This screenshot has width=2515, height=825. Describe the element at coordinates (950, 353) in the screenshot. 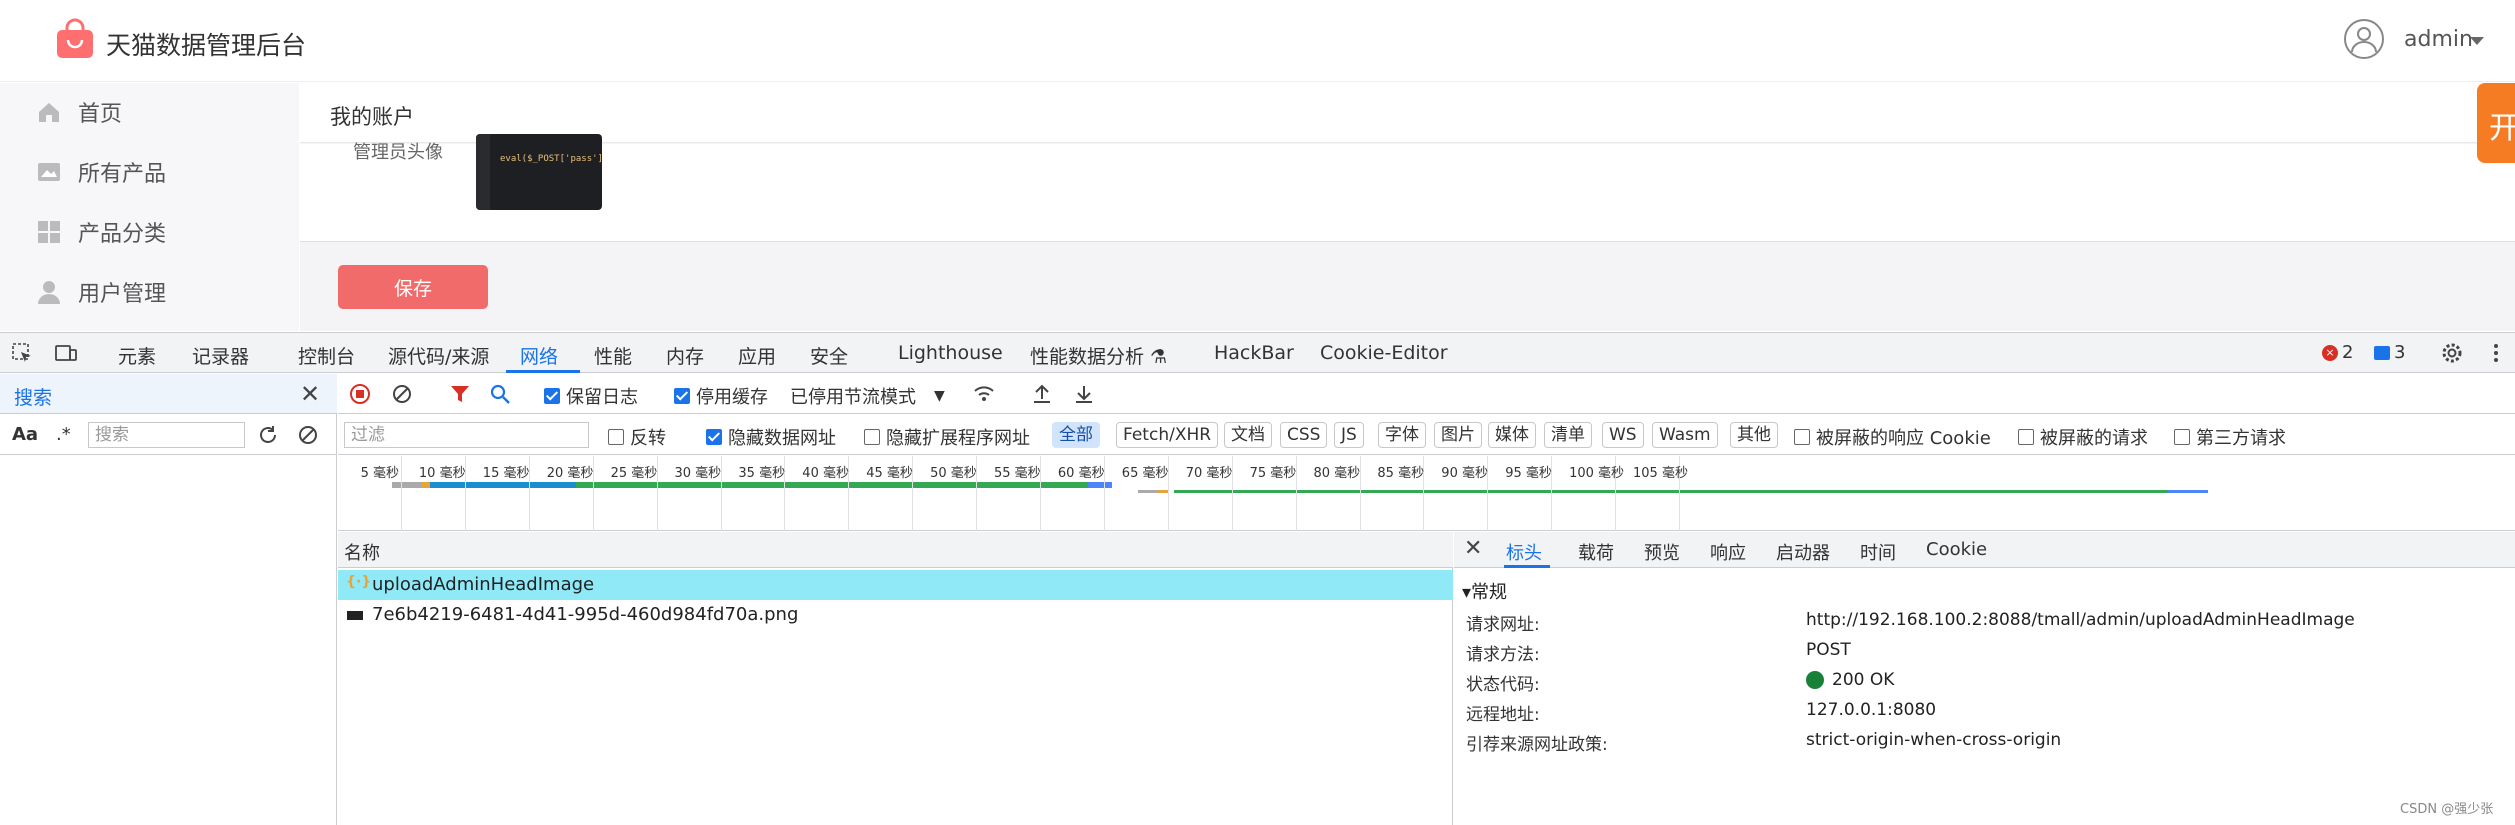

I see `tab-lighthouse: Lighthouse` at that location.